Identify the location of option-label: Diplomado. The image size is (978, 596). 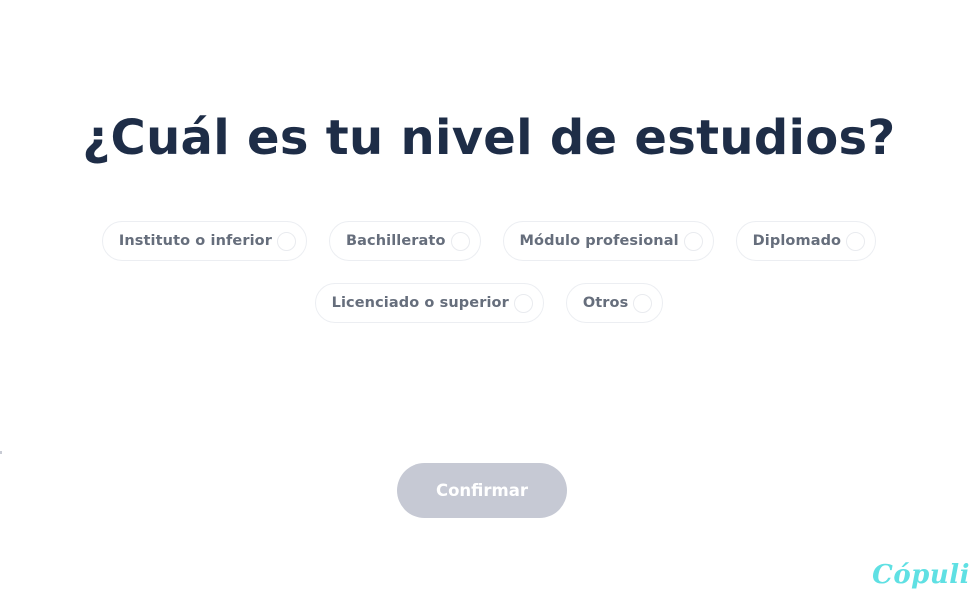
(797, 241).